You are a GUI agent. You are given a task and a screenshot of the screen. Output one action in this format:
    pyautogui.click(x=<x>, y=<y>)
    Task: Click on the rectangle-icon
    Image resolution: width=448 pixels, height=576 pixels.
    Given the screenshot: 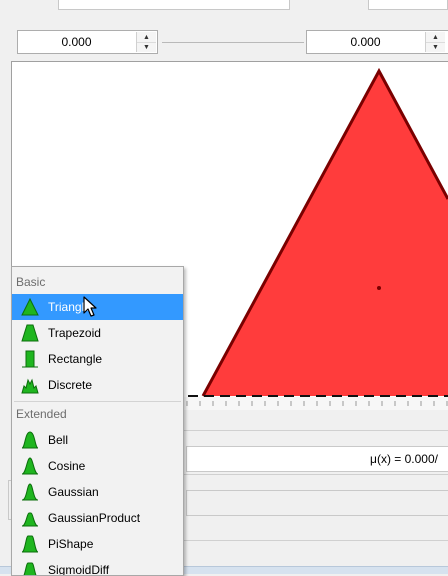 What is the action you would take?
    pyautogui.click(x=31, y=359)
    